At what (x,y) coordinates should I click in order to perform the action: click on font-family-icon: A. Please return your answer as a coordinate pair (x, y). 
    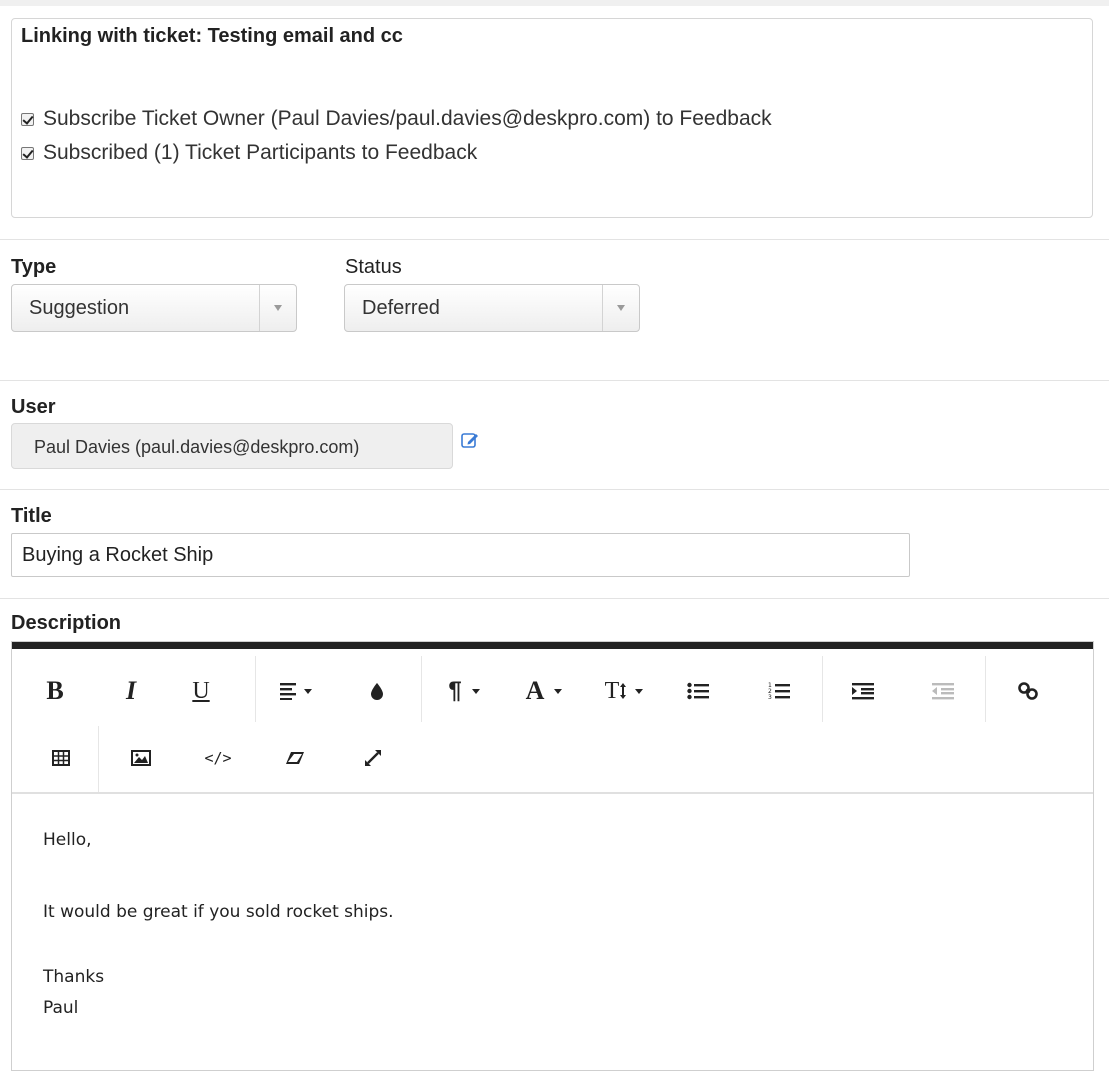
    Looking at the image, I should click on (535, 690).